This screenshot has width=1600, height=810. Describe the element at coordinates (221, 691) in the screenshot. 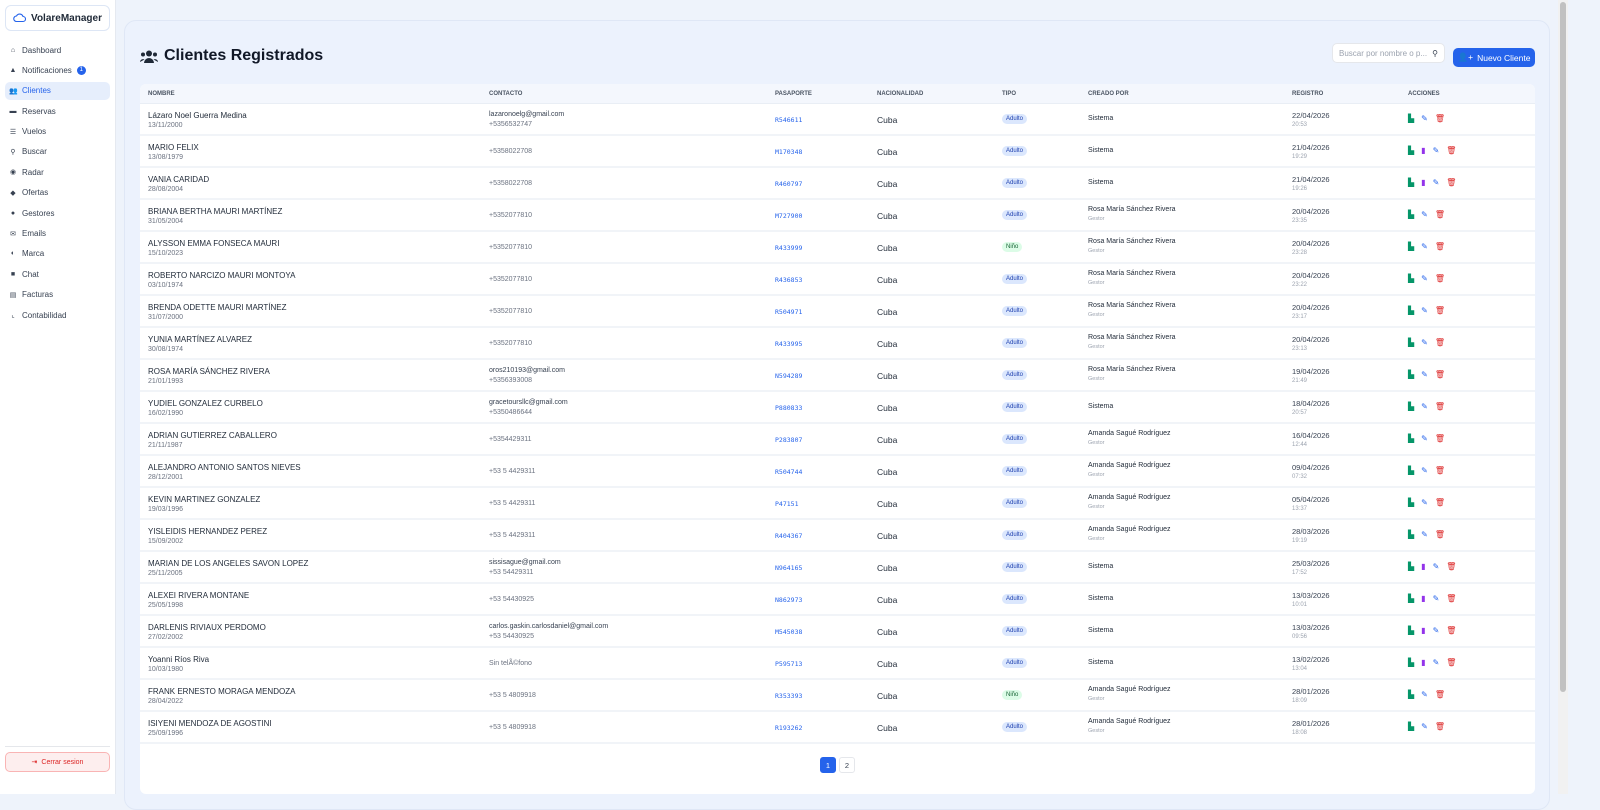

I see `client-name: FRANK ERNESTO MORAGA MENDOZA` at that location.